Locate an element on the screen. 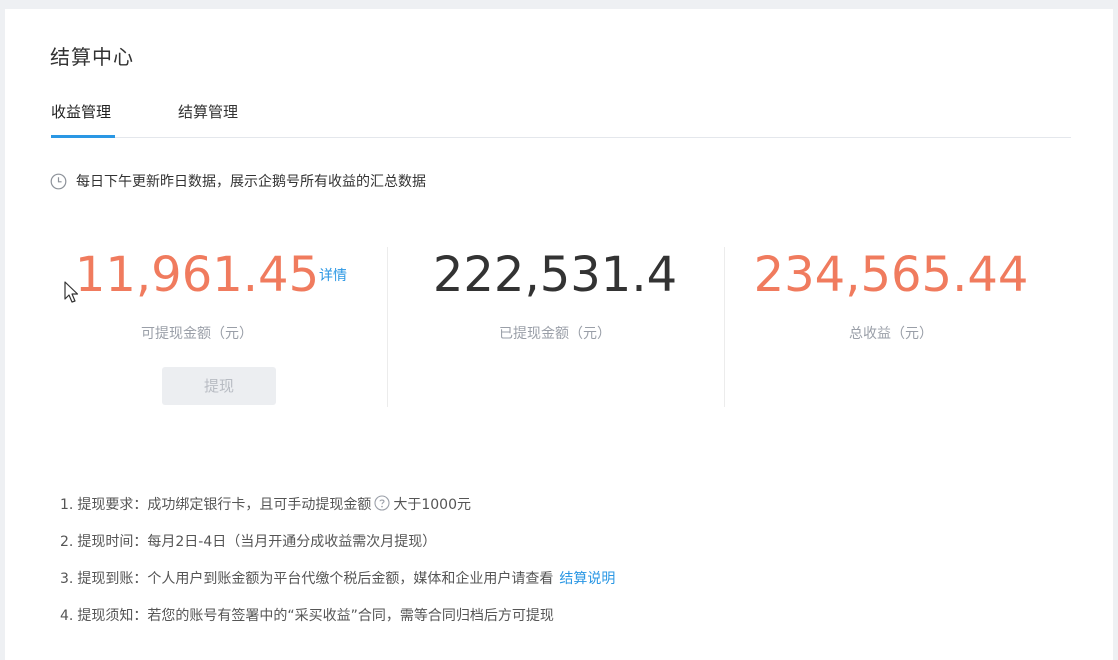 The width and height of the screenshot is (1118, 660). settlement-info-link: 结算说明 is located at coordinates (587, 579).